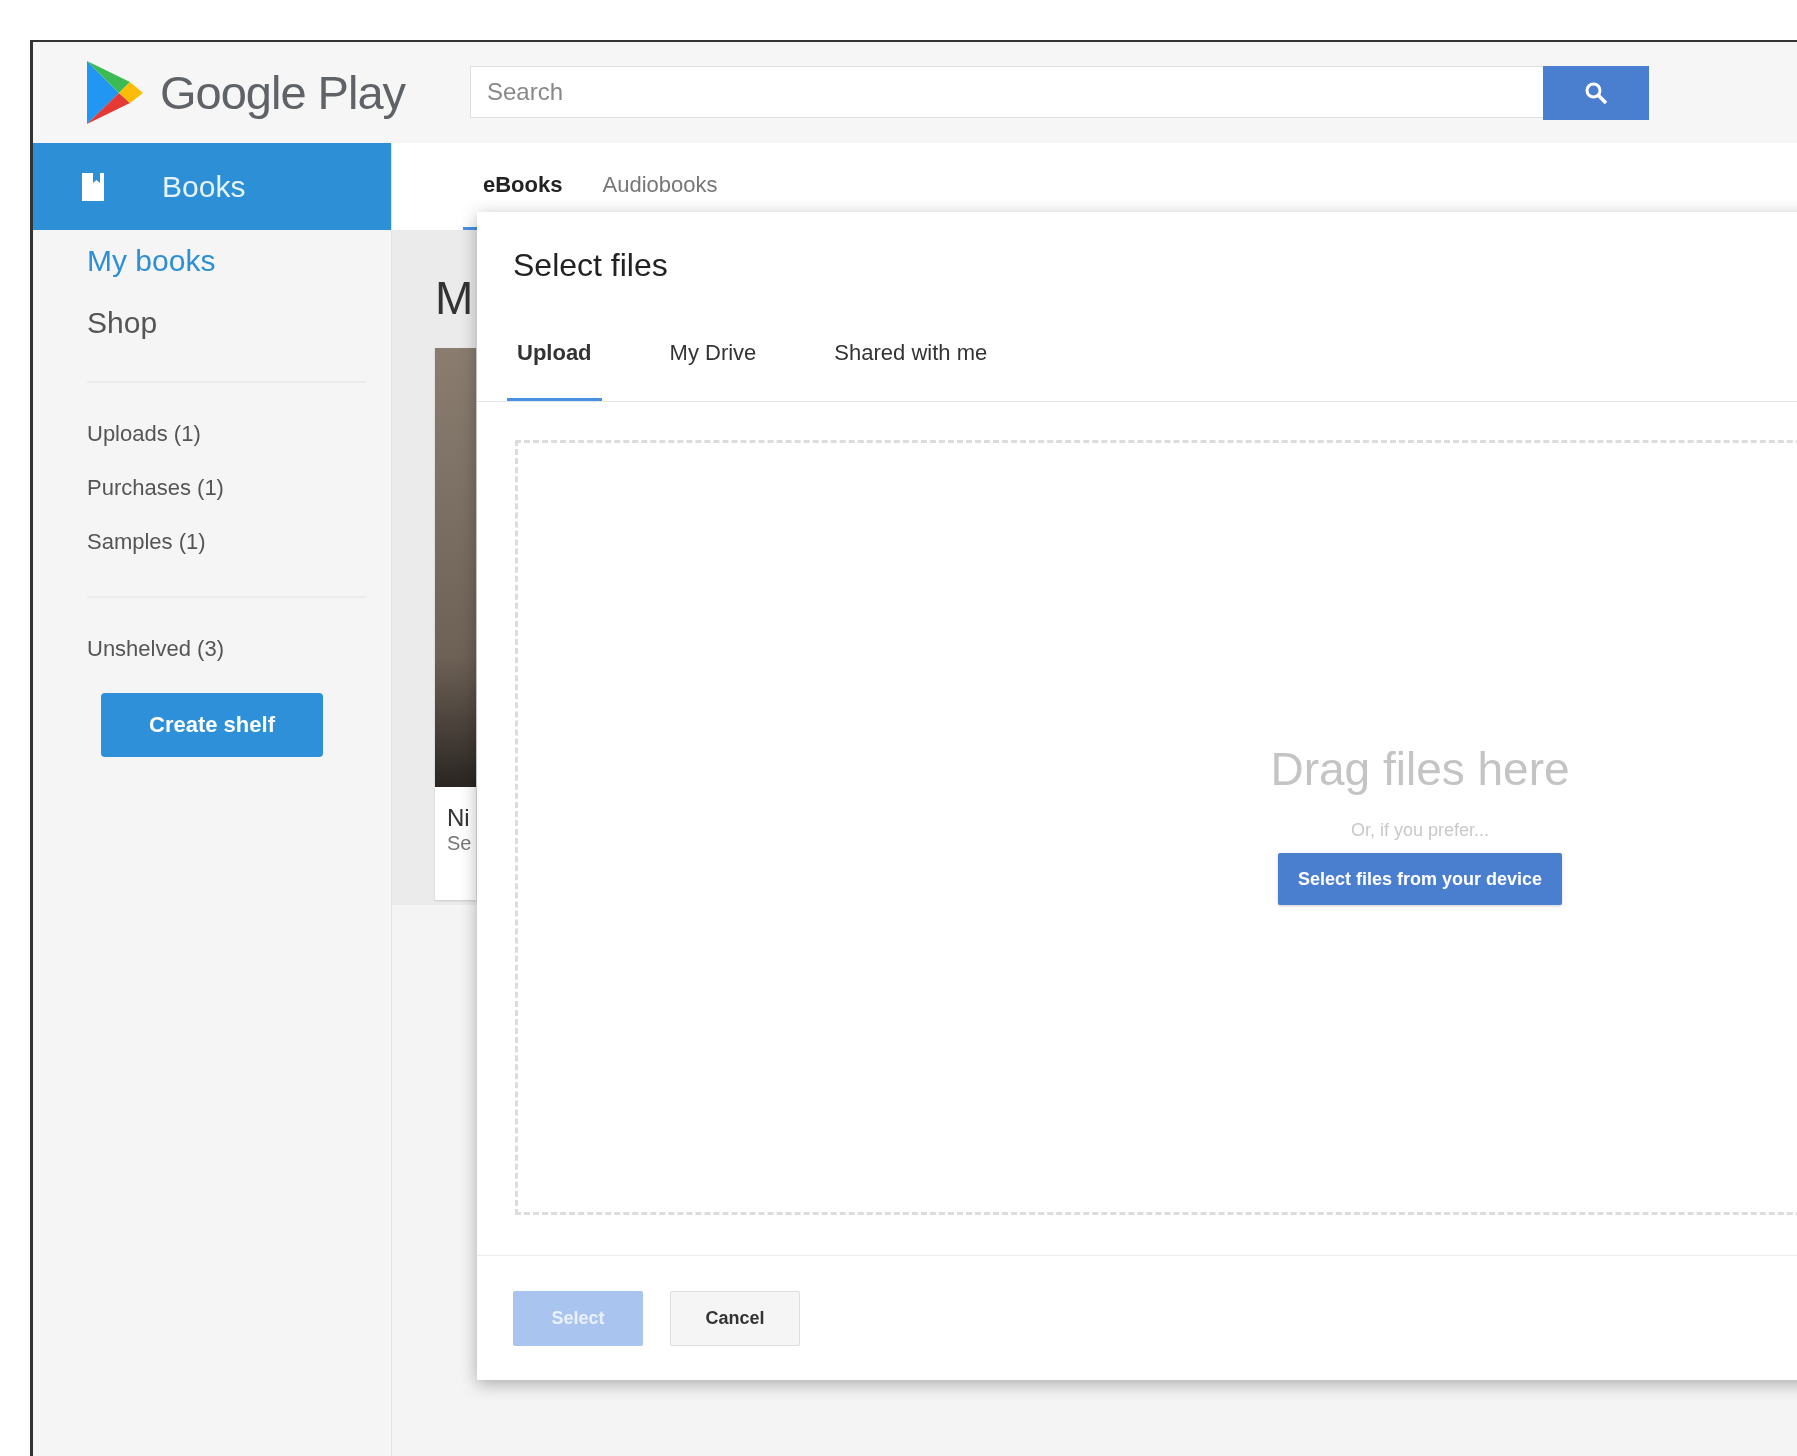 The image size is (1797, 1456). What do you see at coordinates (458, 817) in the screenshot?
I see `book-title: Ni` at bounding box center [458, 817].